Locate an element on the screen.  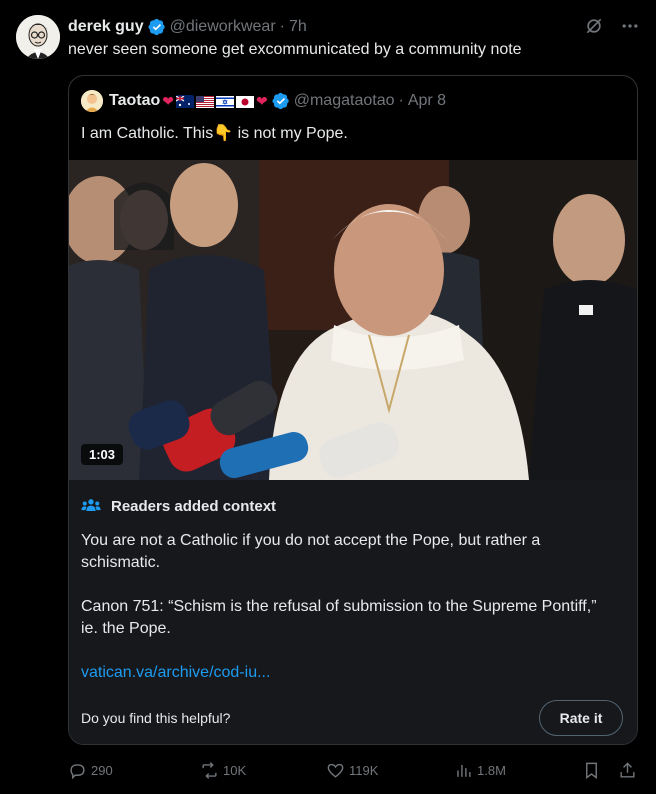
australia-flag-icon is located at coordinates (184, 101).